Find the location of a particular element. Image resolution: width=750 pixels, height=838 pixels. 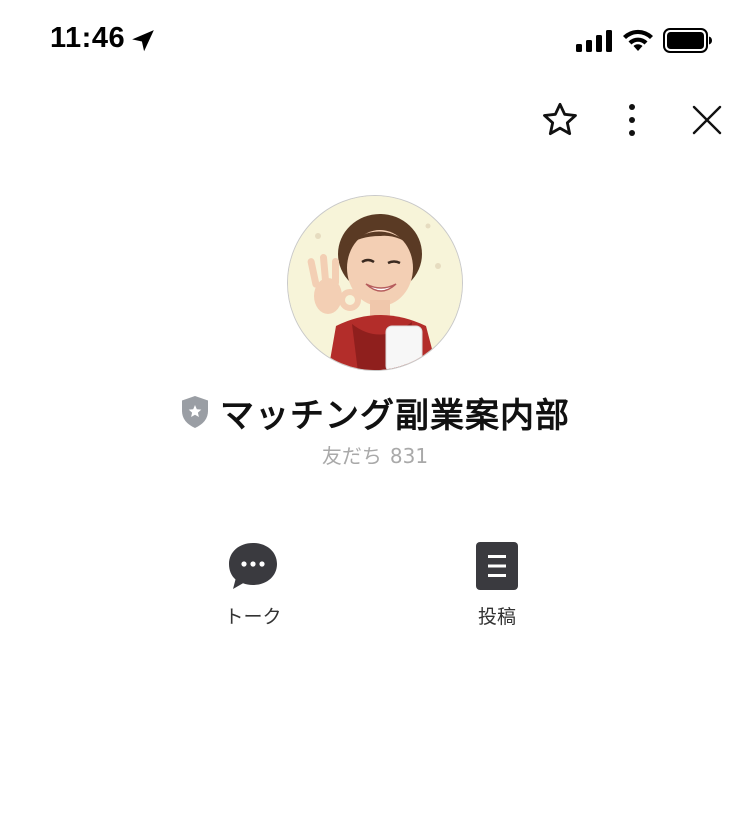

status-time: 11:46 is located at coordinates (88, 38).